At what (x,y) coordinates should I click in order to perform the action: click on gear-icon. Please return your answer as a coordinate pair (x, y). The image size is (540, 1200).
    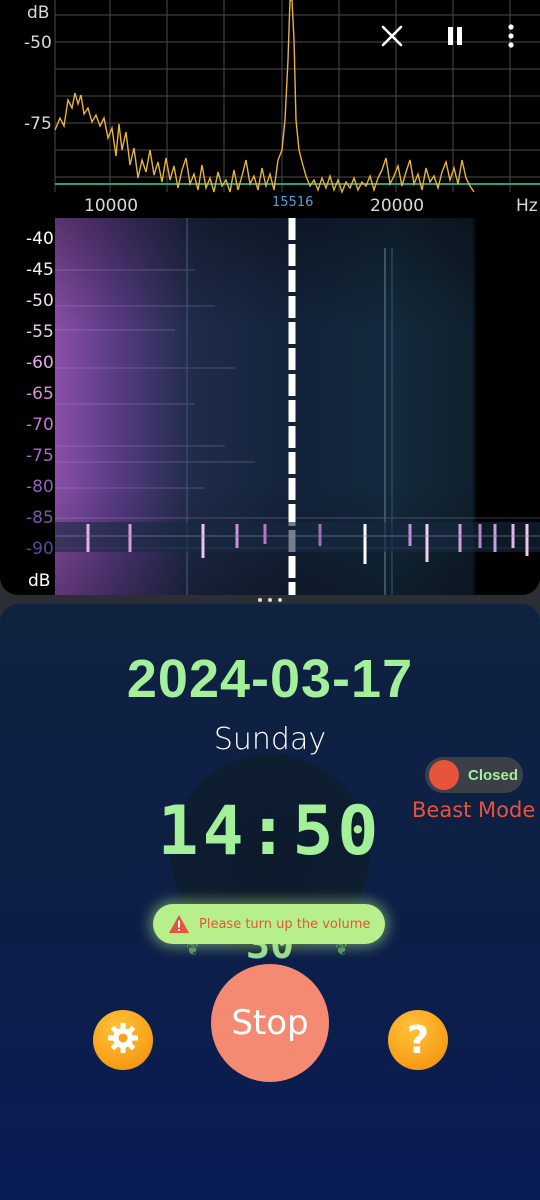
    Looking at the image, I should click on (123, 1040).